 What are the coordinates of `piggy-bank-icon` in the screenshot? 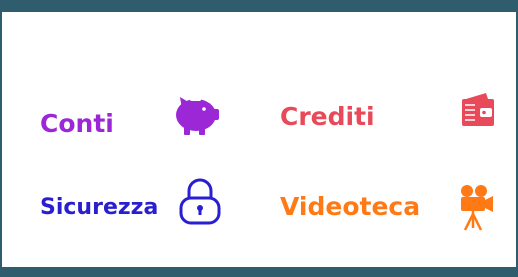 It's located at (194, 114).